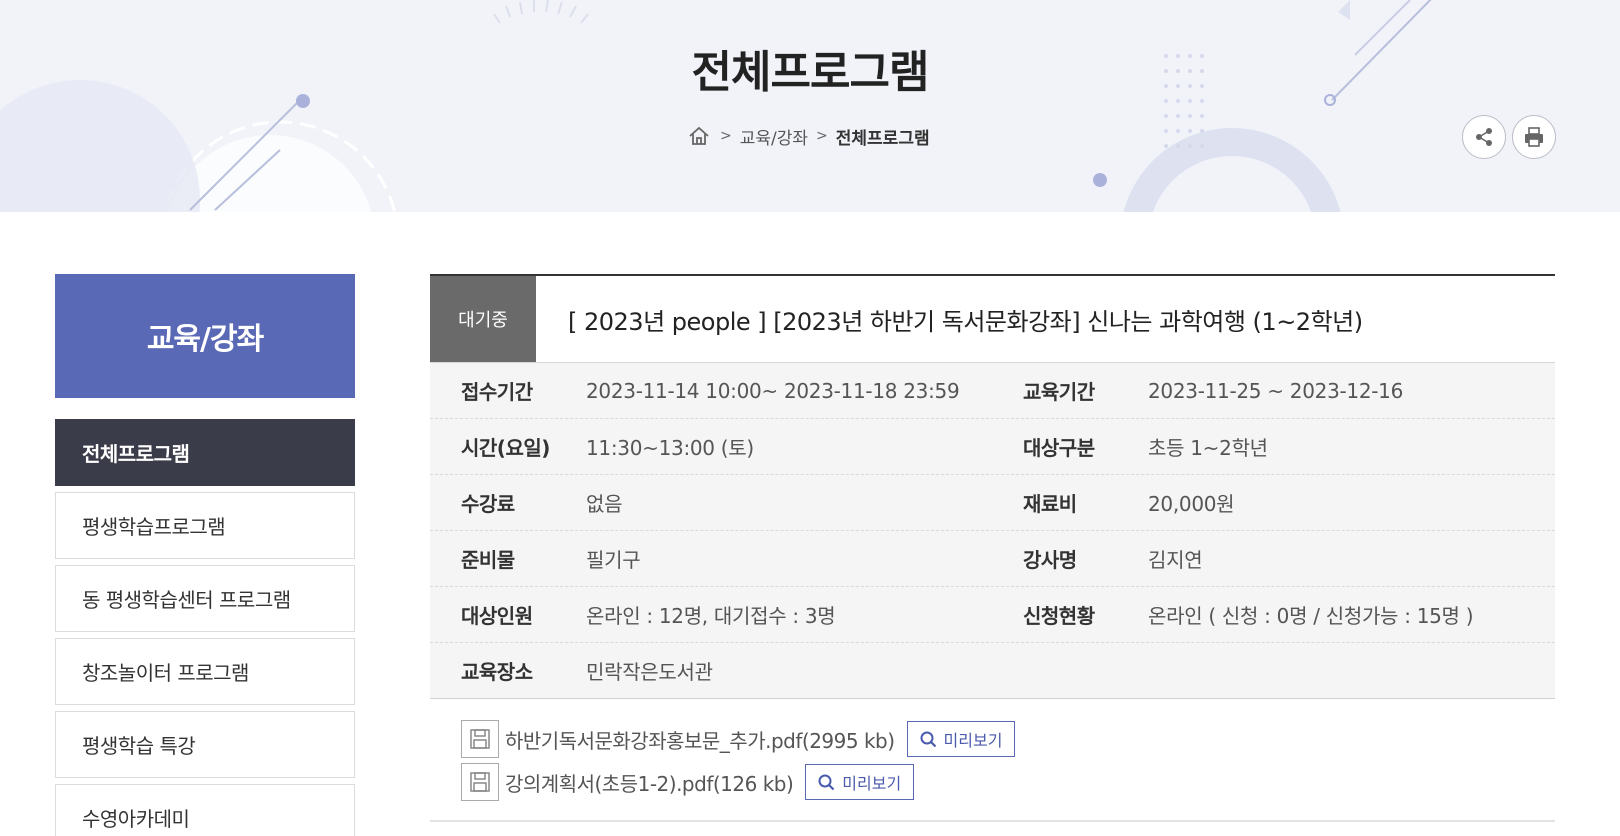  Describe the element at coordinates (1175, 560) in the screenshot. I see `info-value: 김지연` at that location.